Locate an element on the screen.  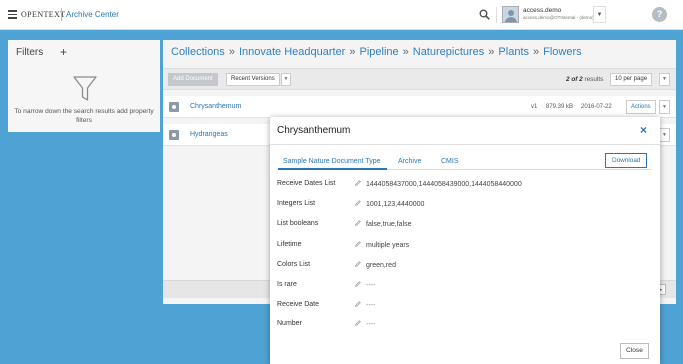
add-filter-button: + is located at coordinates (63, 52).